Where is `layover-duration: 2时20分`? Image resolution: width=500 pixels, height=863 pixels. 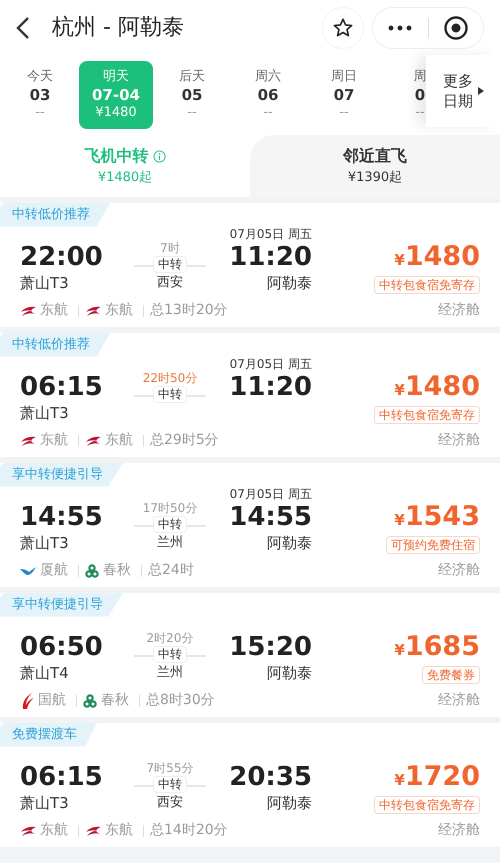
layover-duration: 2时20分 is located at coordinates (170, 638).